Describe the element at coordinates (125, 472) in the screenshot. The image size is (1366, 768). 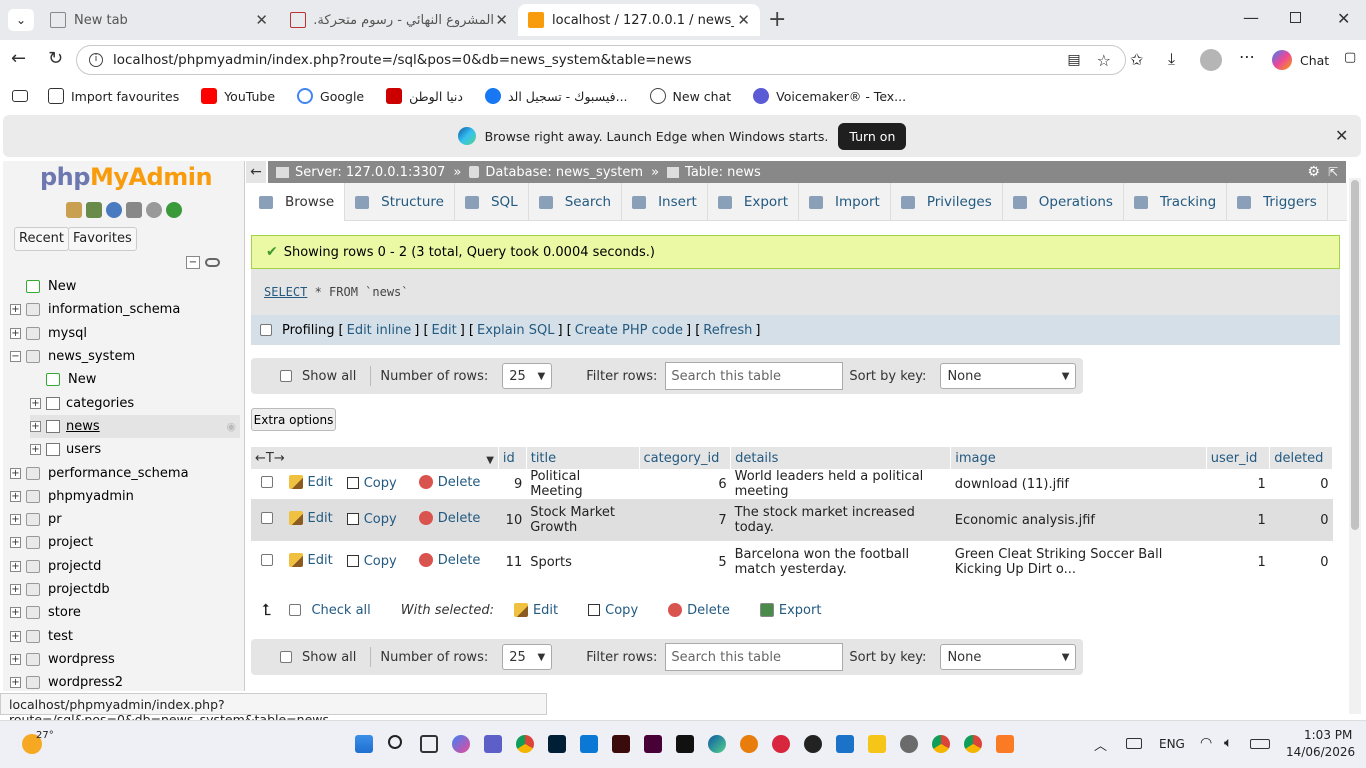
I see `tree-node-performance-schema: + performance_schema` at that location.